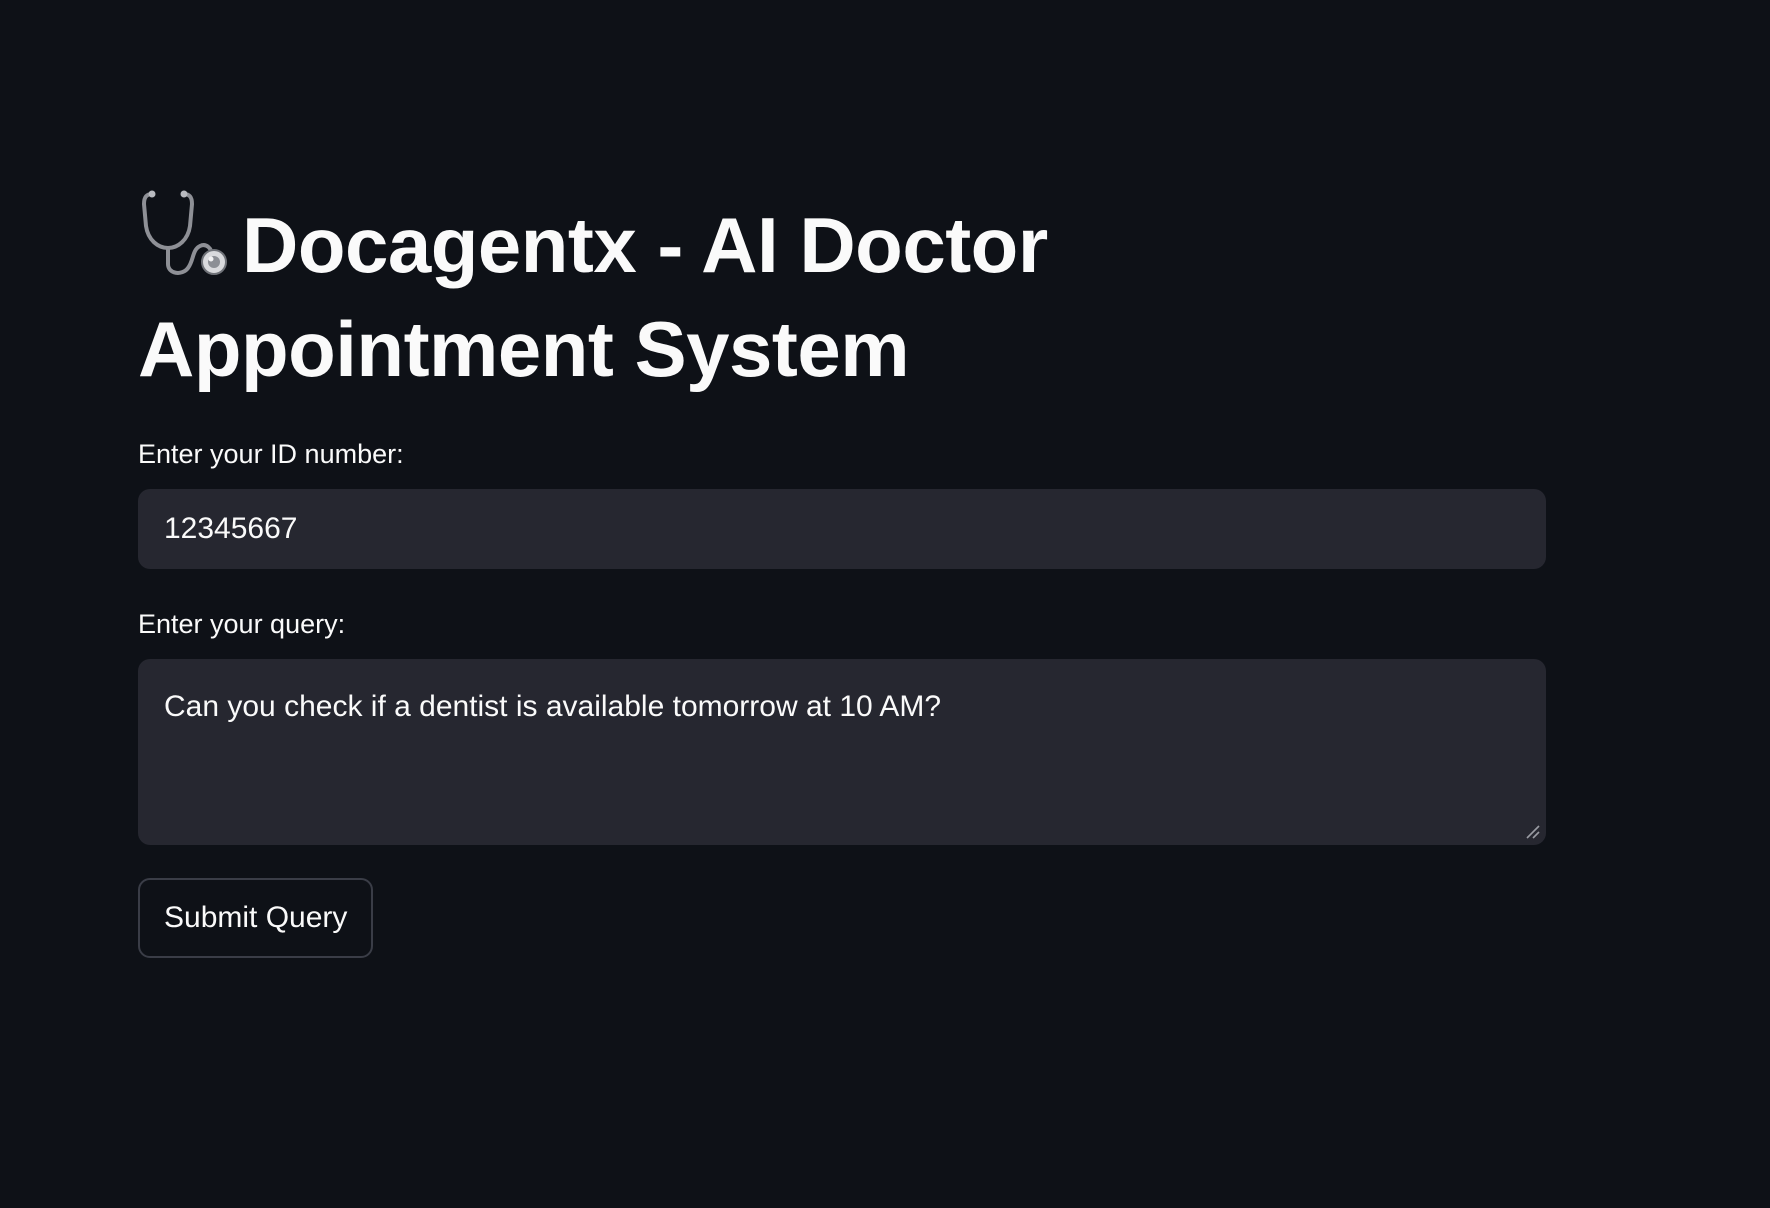 The image size is (1770, 1208). What do you see at coordinates (242, 624) in the screenshot?
I see `query-field-label: Enter your query:` at bounding box center [242, 624].